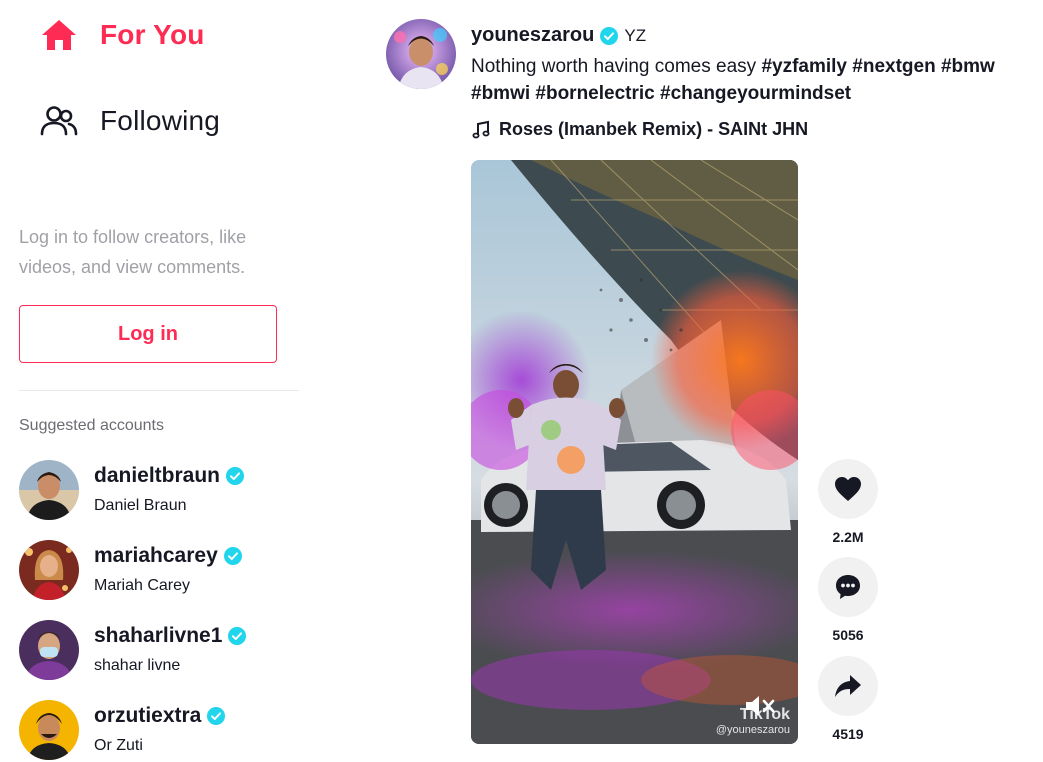  What do you see at coordinates (118, 745) in the screenshot?
I see `account-display-name: Or Zuti` at bounding box center [118, 745].